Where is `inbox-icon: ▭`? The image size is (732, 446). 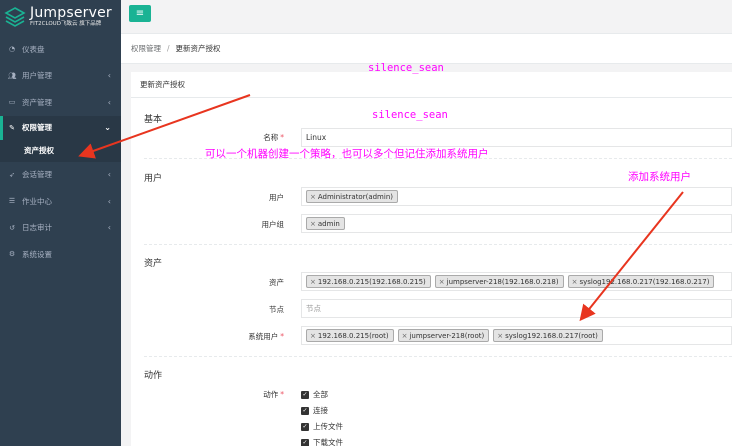
inbox-icon: ▭ is located at coordinates (12, 102).